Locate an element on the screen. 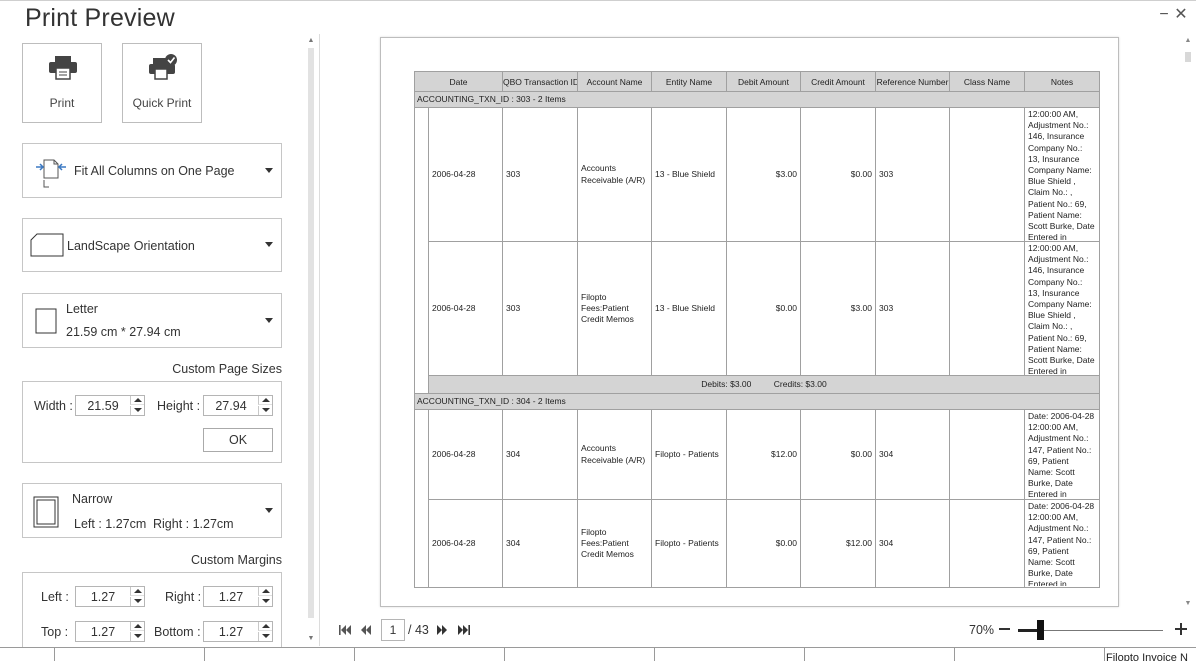 This screenshot has height=661, width=1196. paper-size-dropdown: Letter 21.59 cm * 27.94 cm is located at coordinates (152, 320).